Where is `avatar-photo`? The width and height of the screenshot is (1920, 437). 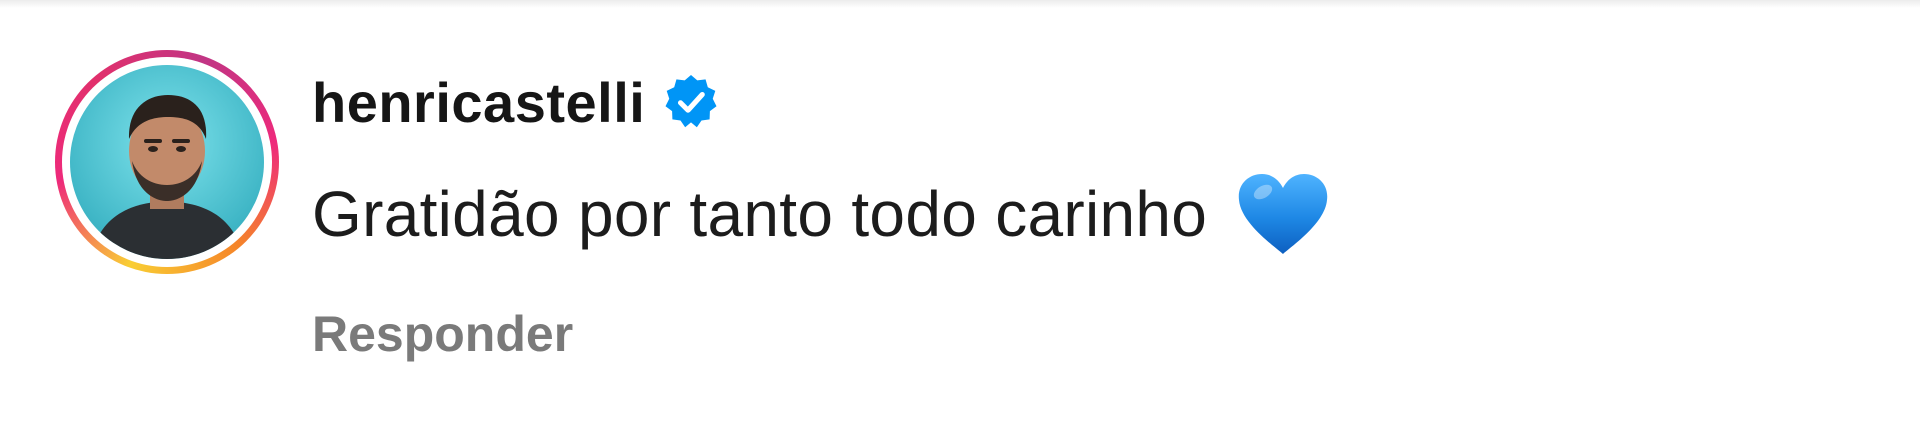 avatar-photo is located at coordinates (167, 162).